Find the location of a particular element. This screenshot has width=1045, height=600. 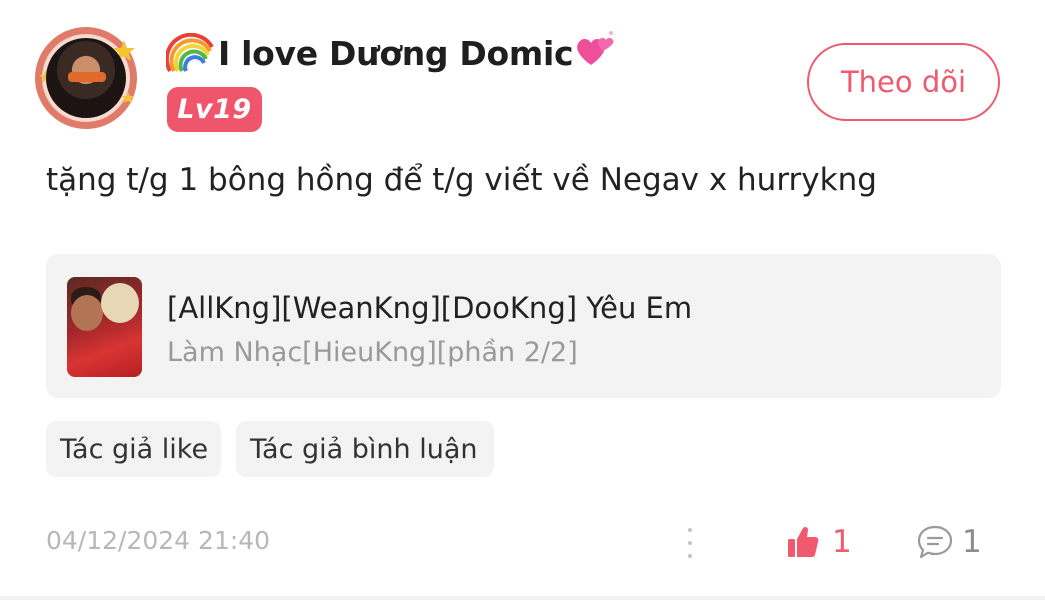

username: I love Dương Domic is located at coordinates (392, 53).